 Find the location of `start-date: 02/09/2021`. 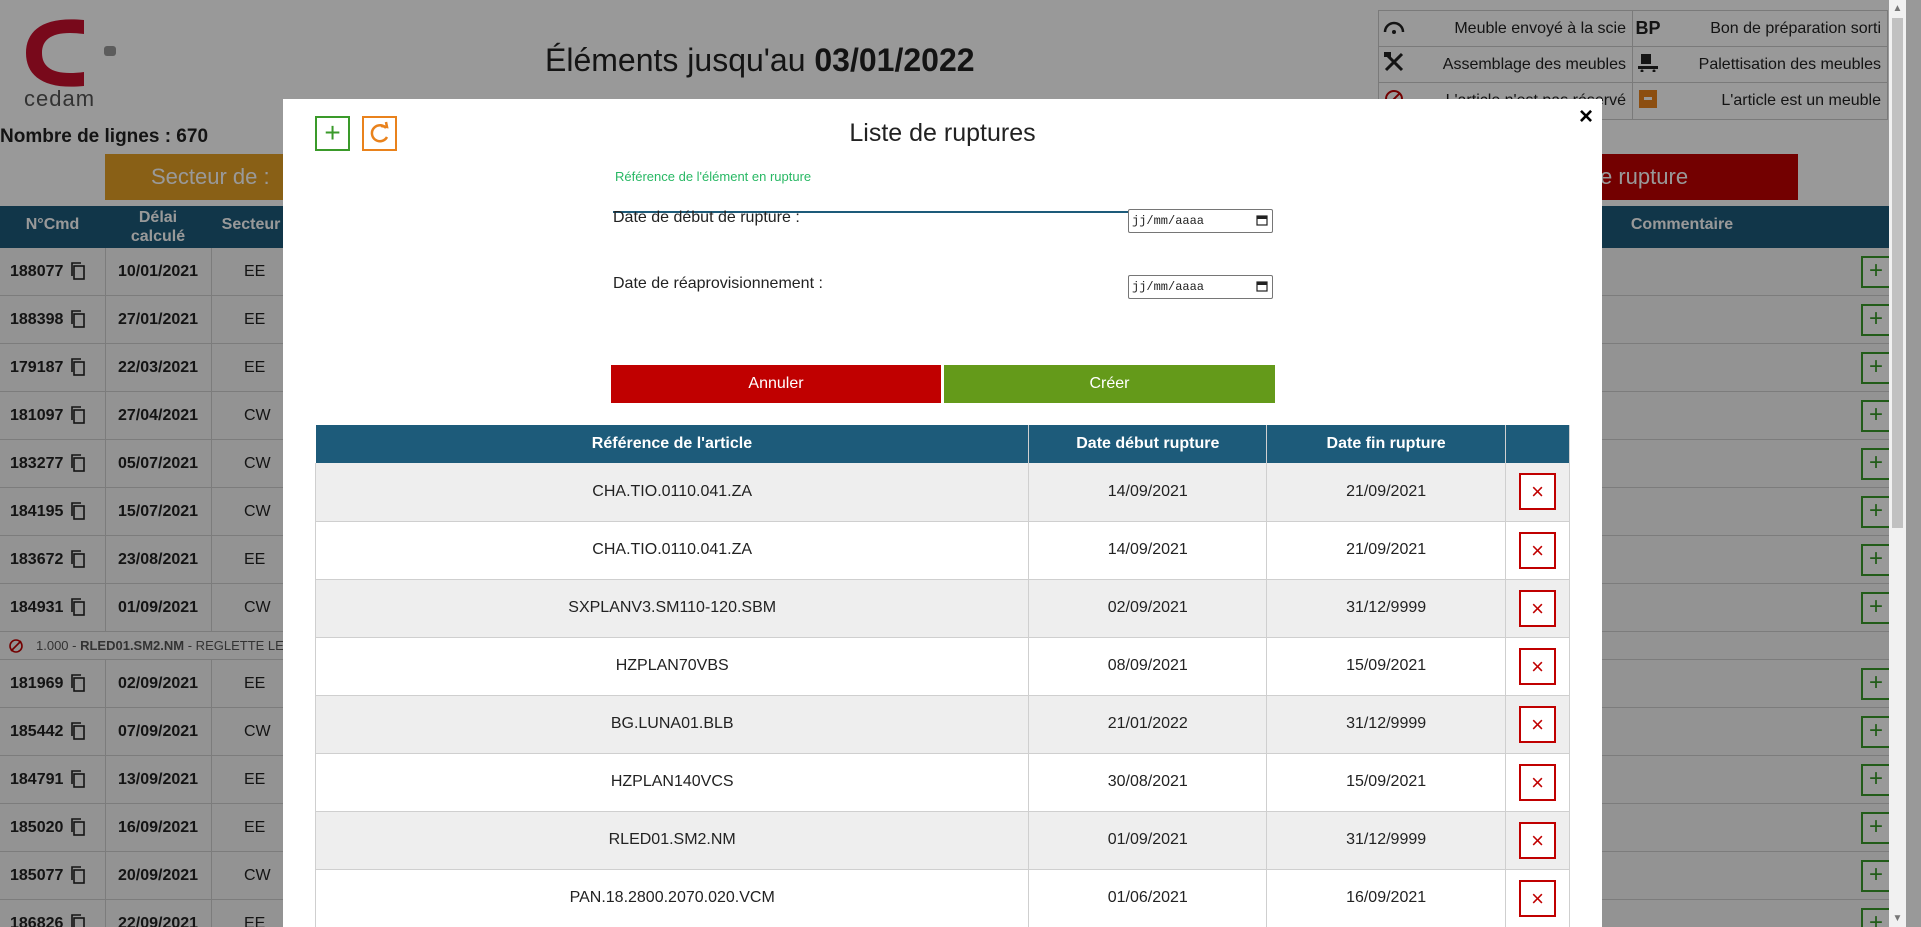

start-date: 02/09/2021 is located at coordinates (1148, 608).